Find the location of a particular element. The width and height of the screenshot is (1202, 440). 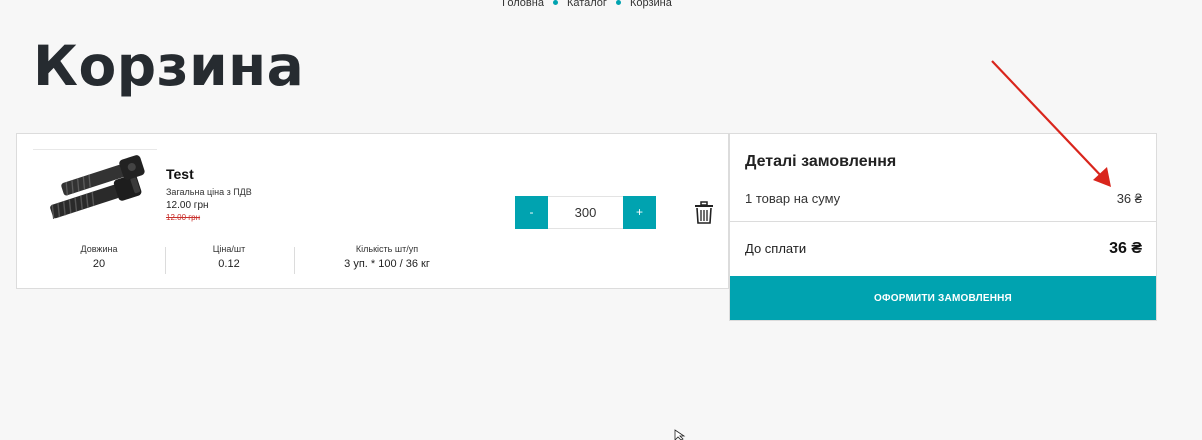

spec-quantity-per-pack: Кількість шт/уп 3 уп. * 100 / 36 кг is located at coordinates (387, 257).